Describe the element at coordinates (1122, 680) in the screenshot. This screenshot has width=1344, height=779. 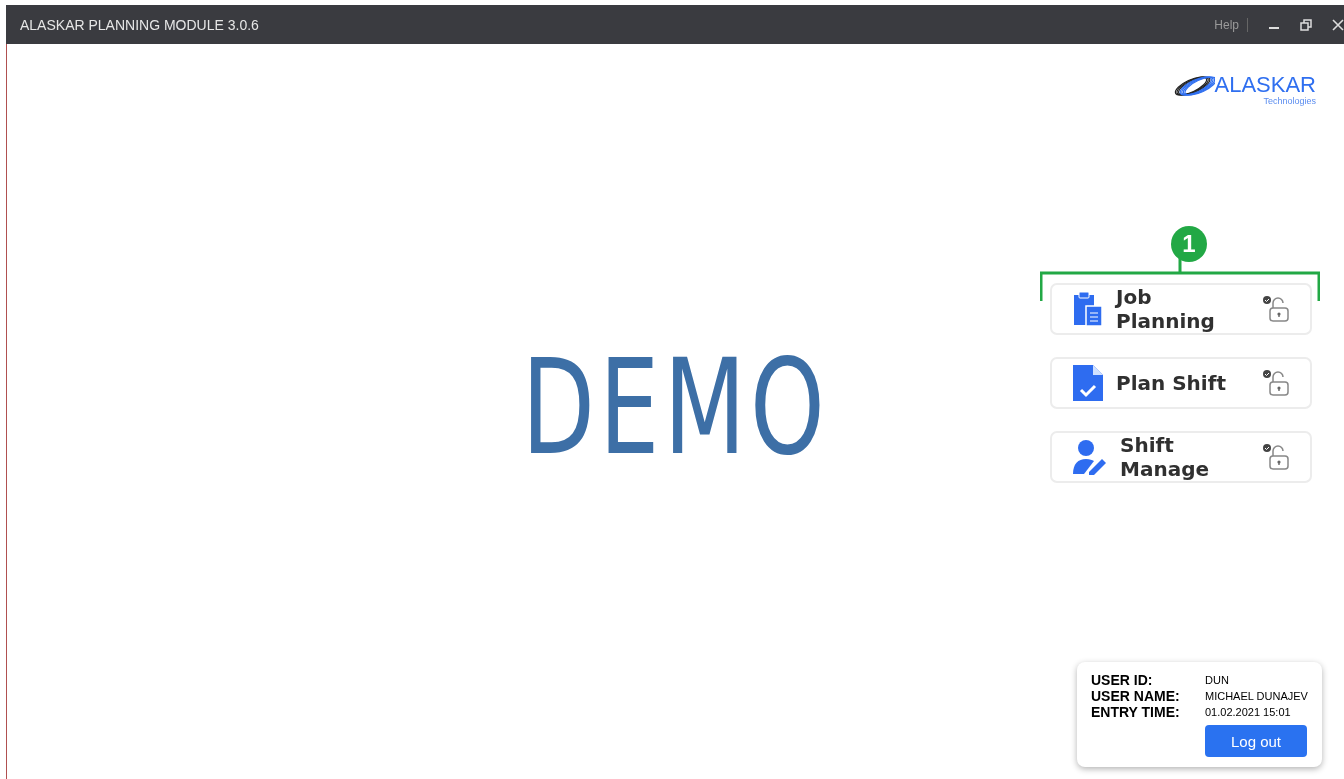
I see `field-label: USER ID:` at that location.